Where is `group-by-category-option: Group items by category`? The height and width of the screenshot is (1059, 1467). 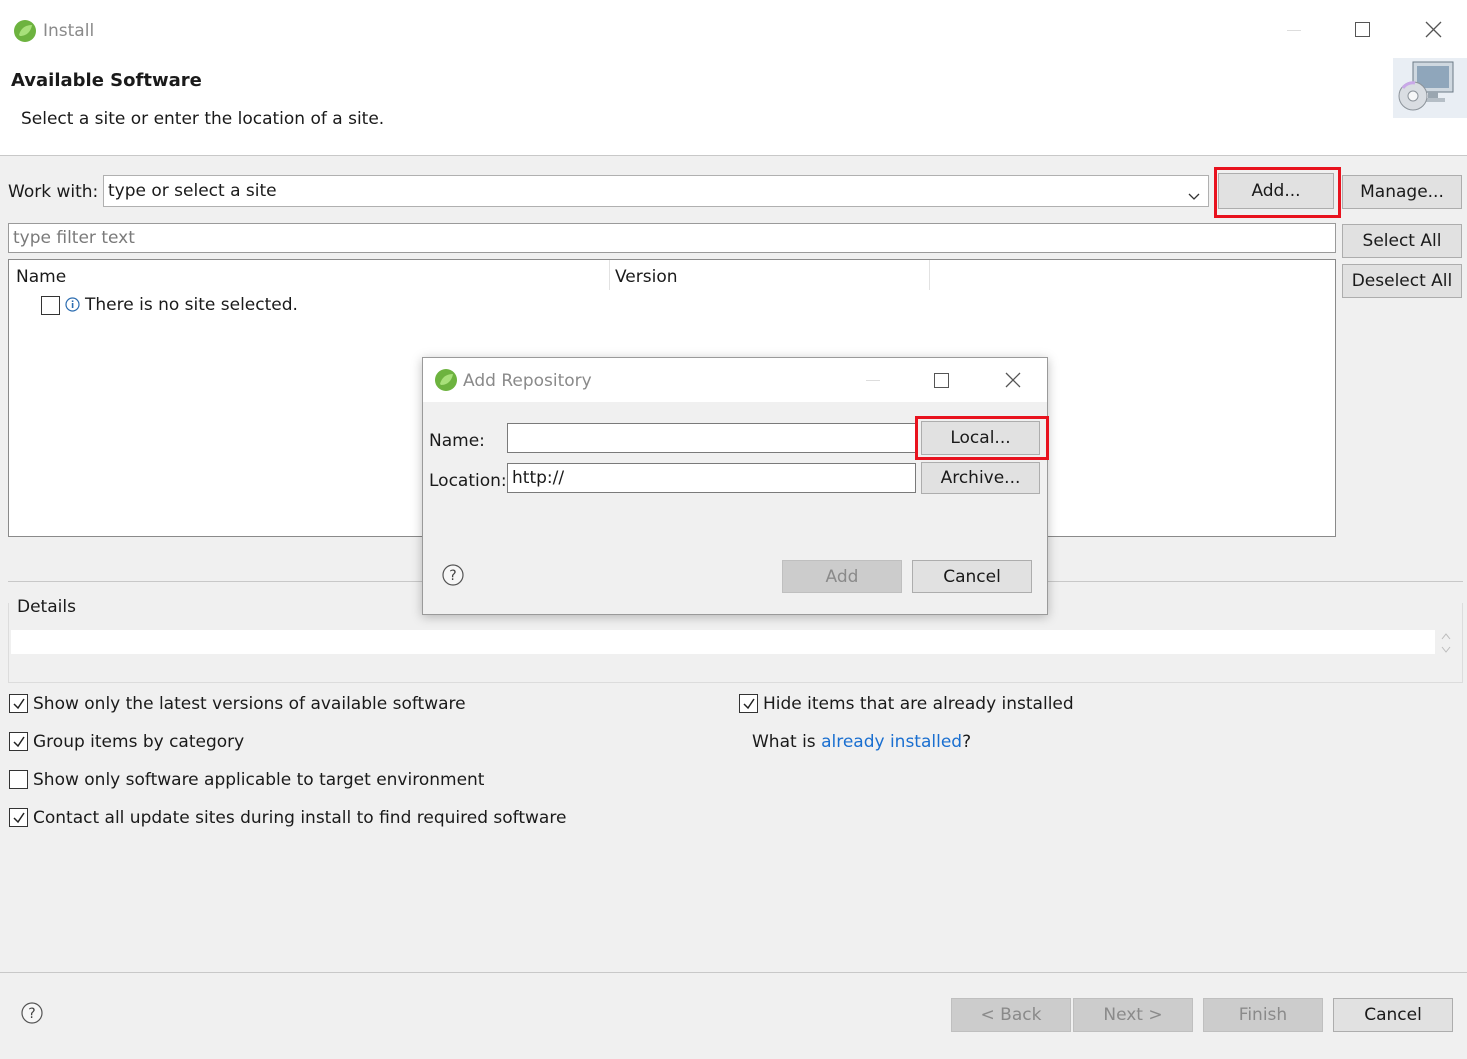 group-by-category-option: Group items by category is located at coordinates (233, 744).